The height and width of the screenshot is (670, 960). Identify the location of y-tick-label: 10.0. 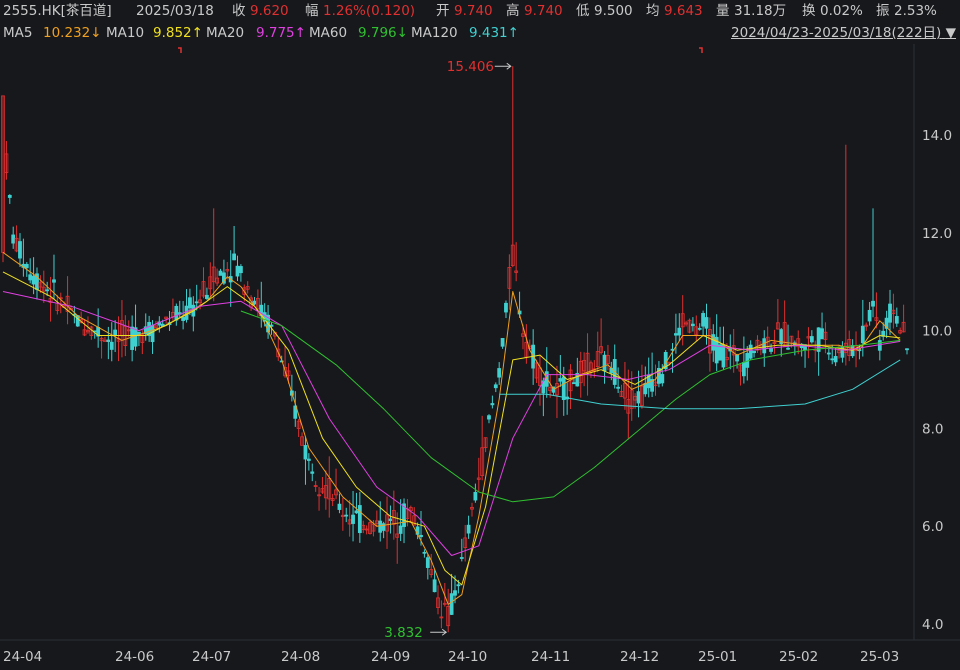
(937, 332).